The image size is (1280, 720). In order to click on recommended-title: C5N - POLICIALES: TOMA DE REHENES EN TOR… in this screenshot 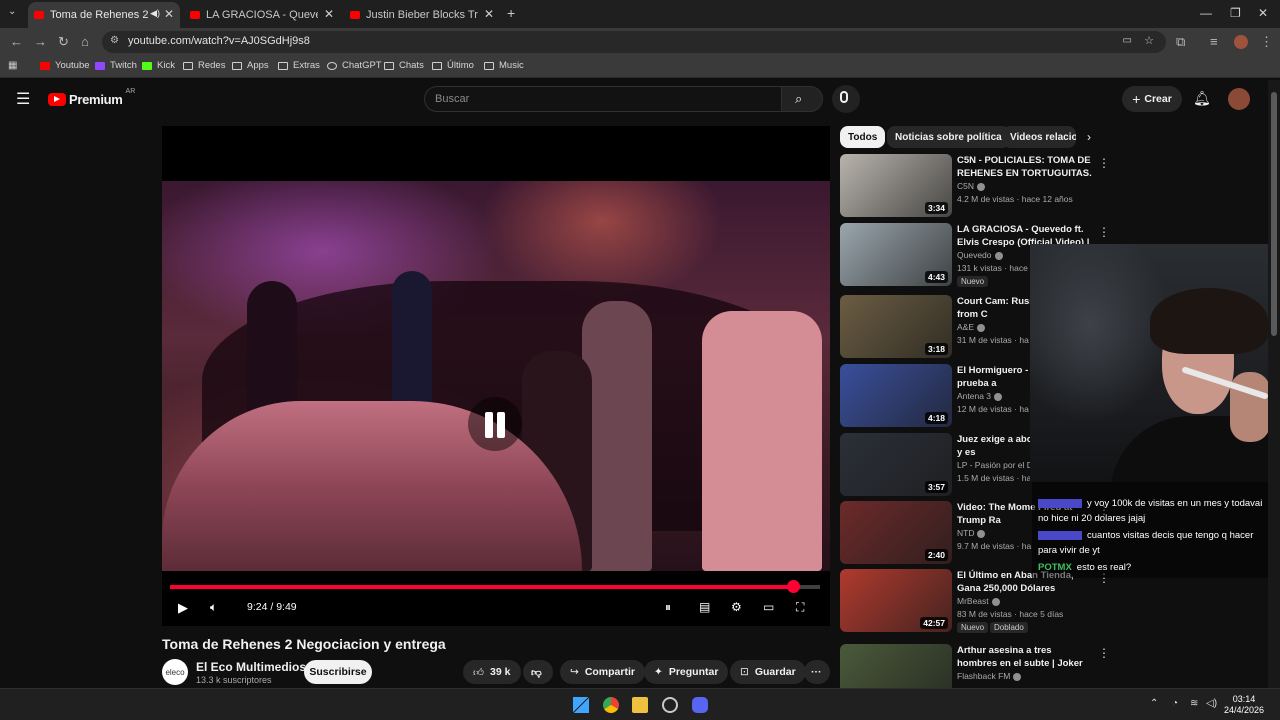, I will do `click(1024, 167)`.